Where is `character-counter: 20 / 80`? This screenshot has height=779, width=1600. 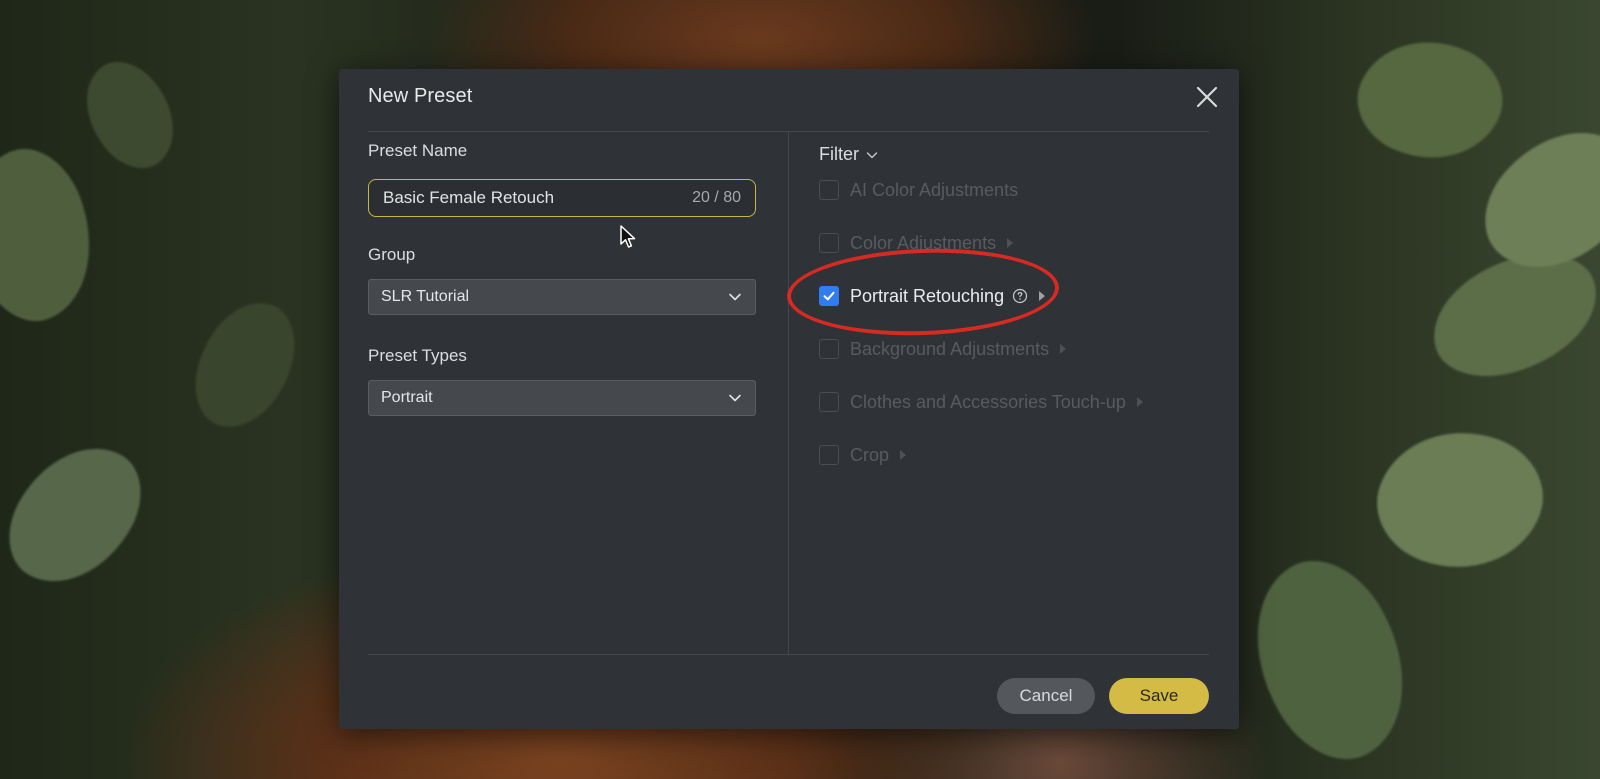
character-counter: 20 / 80 is located at coordinates (716, 197).